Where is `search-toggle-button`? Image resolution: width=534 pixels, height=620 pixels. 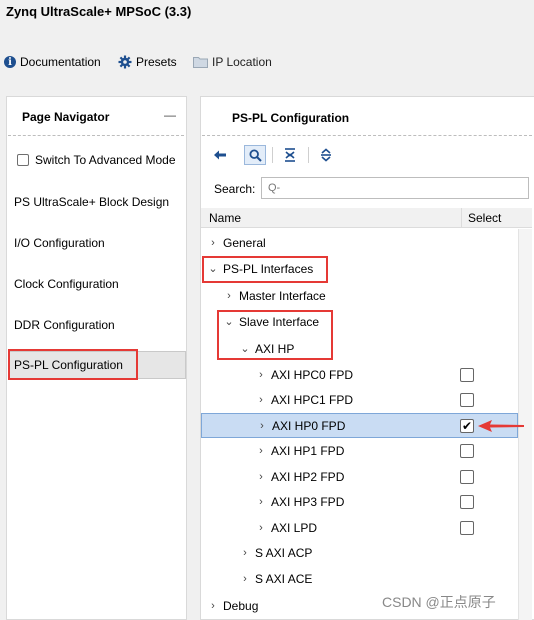 search-toggle-button is located at coordinates (255, 155).